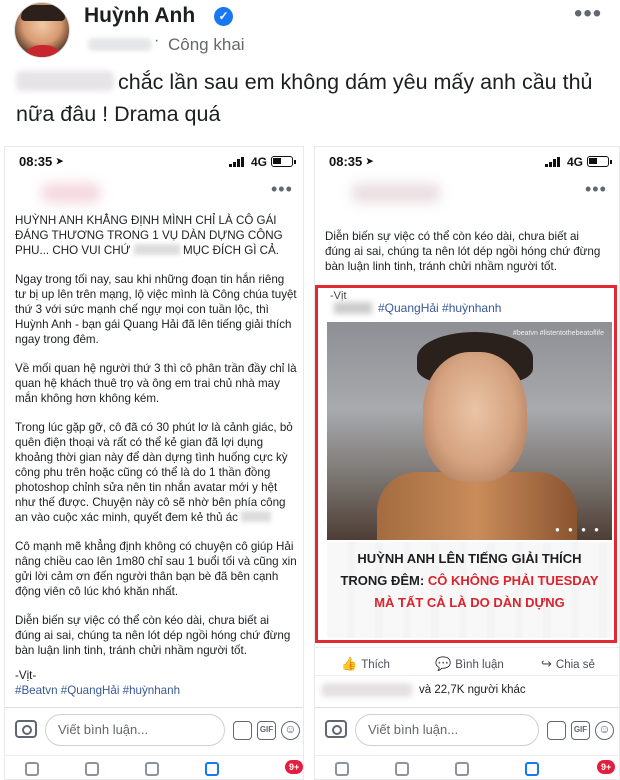  Describe the element at coordinates (479, 665) in the screenshot. I see `comment-label: Bình luận` at that location.